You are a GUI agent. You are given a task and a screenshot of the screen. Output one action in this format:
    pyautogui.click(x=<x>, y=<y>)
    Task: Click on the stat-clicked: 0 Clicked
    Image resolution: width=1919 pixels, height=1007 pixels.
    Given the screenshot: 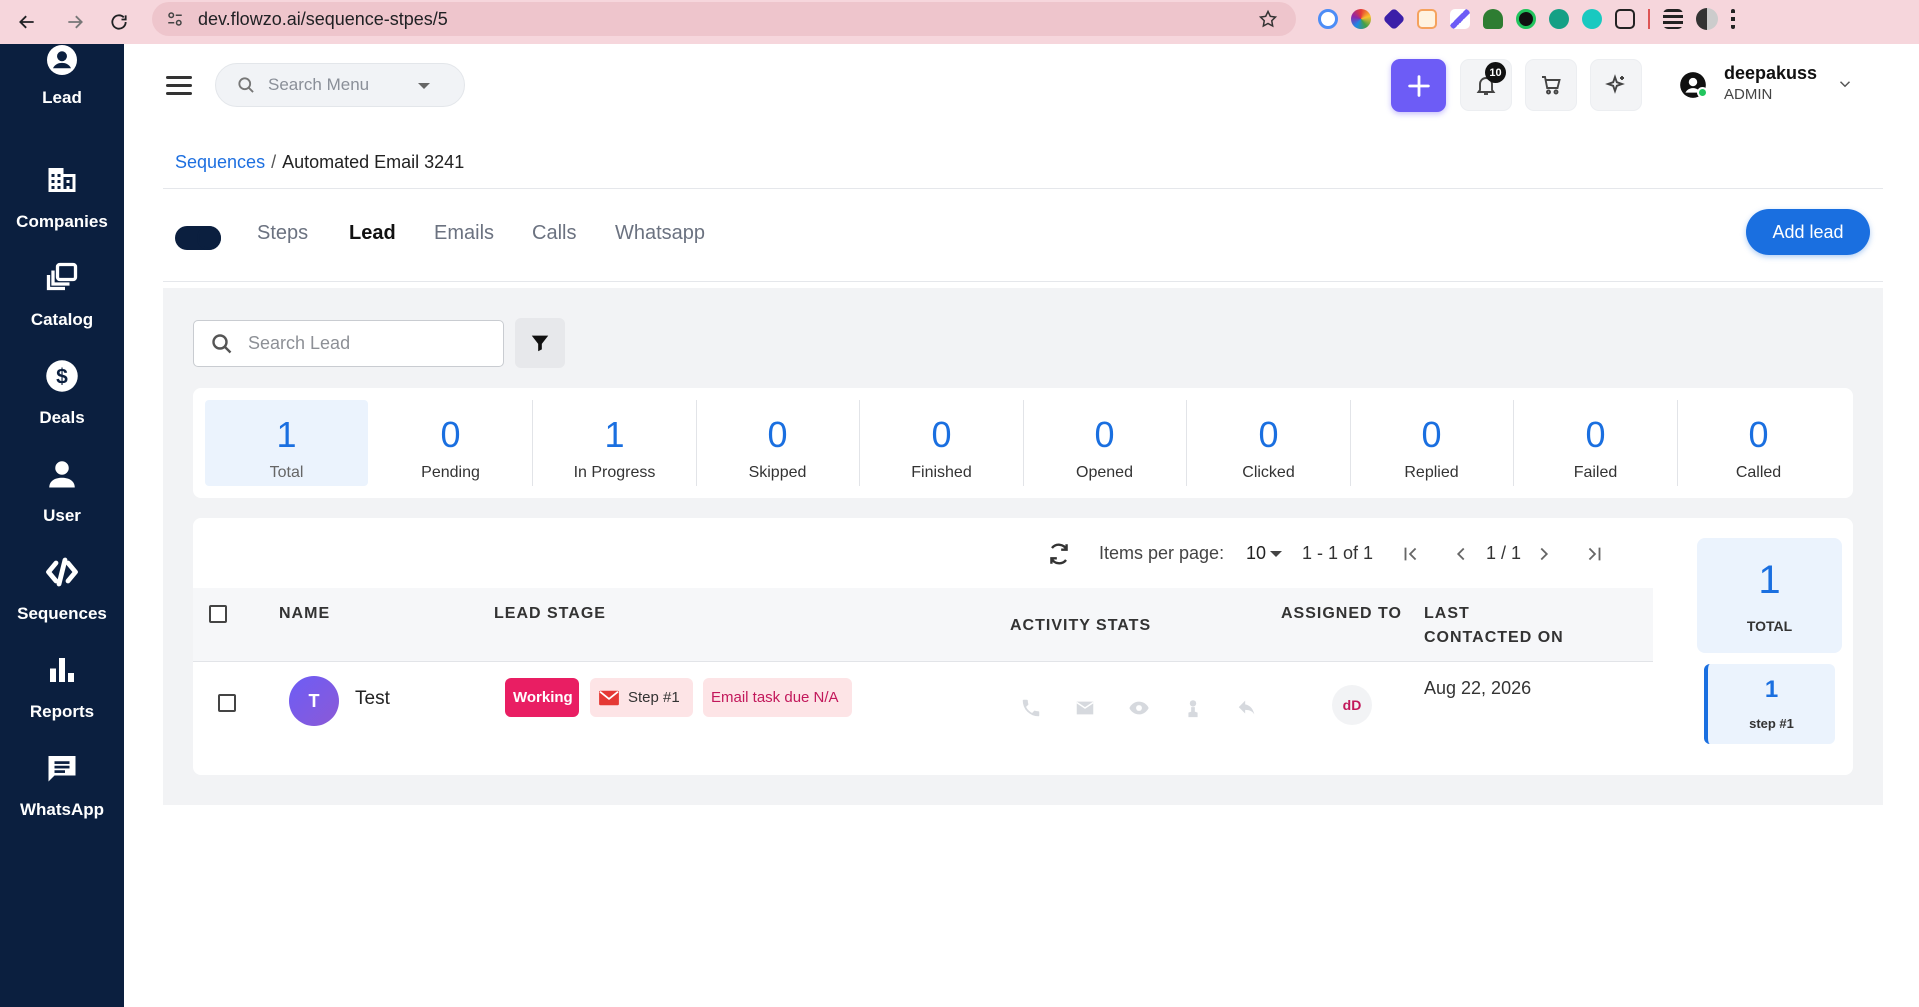 What is the action you would take?
    pyautogui.click(x=1268, y=443)
    